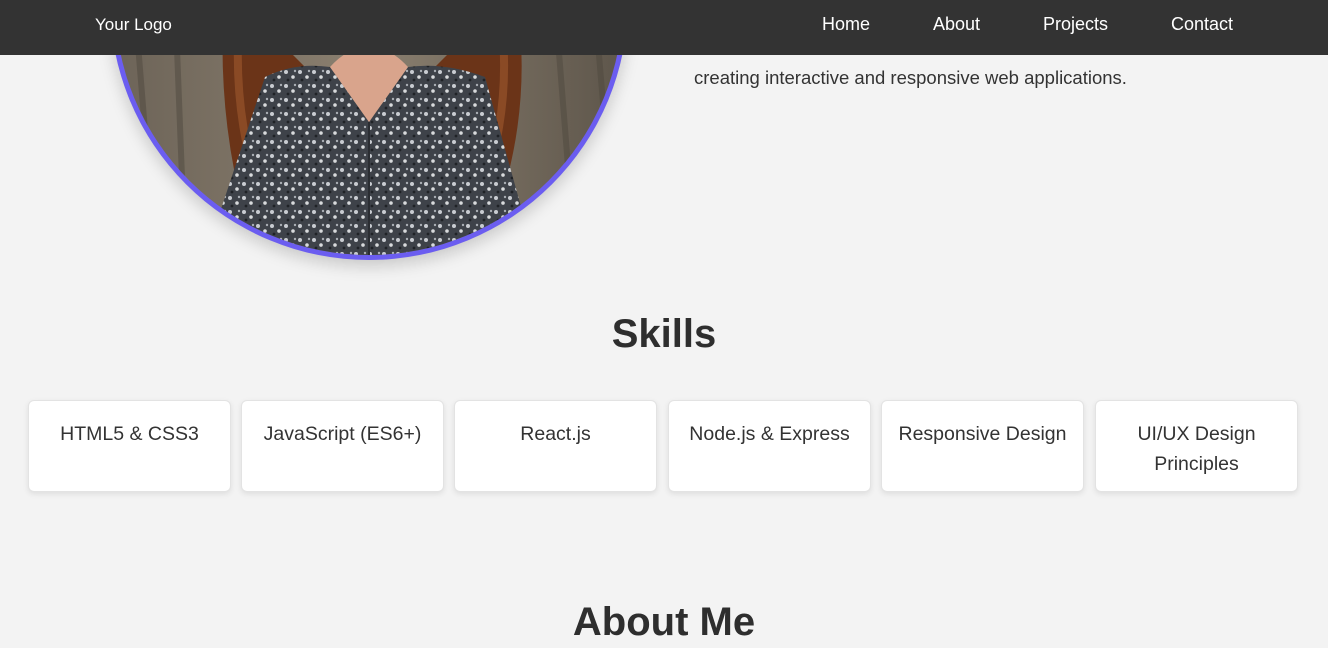 This screenshot has height=648, width=1328. Describe the element at coordinates (664, 622) in the screenshot. I see `about-heading: About Me` at that location.